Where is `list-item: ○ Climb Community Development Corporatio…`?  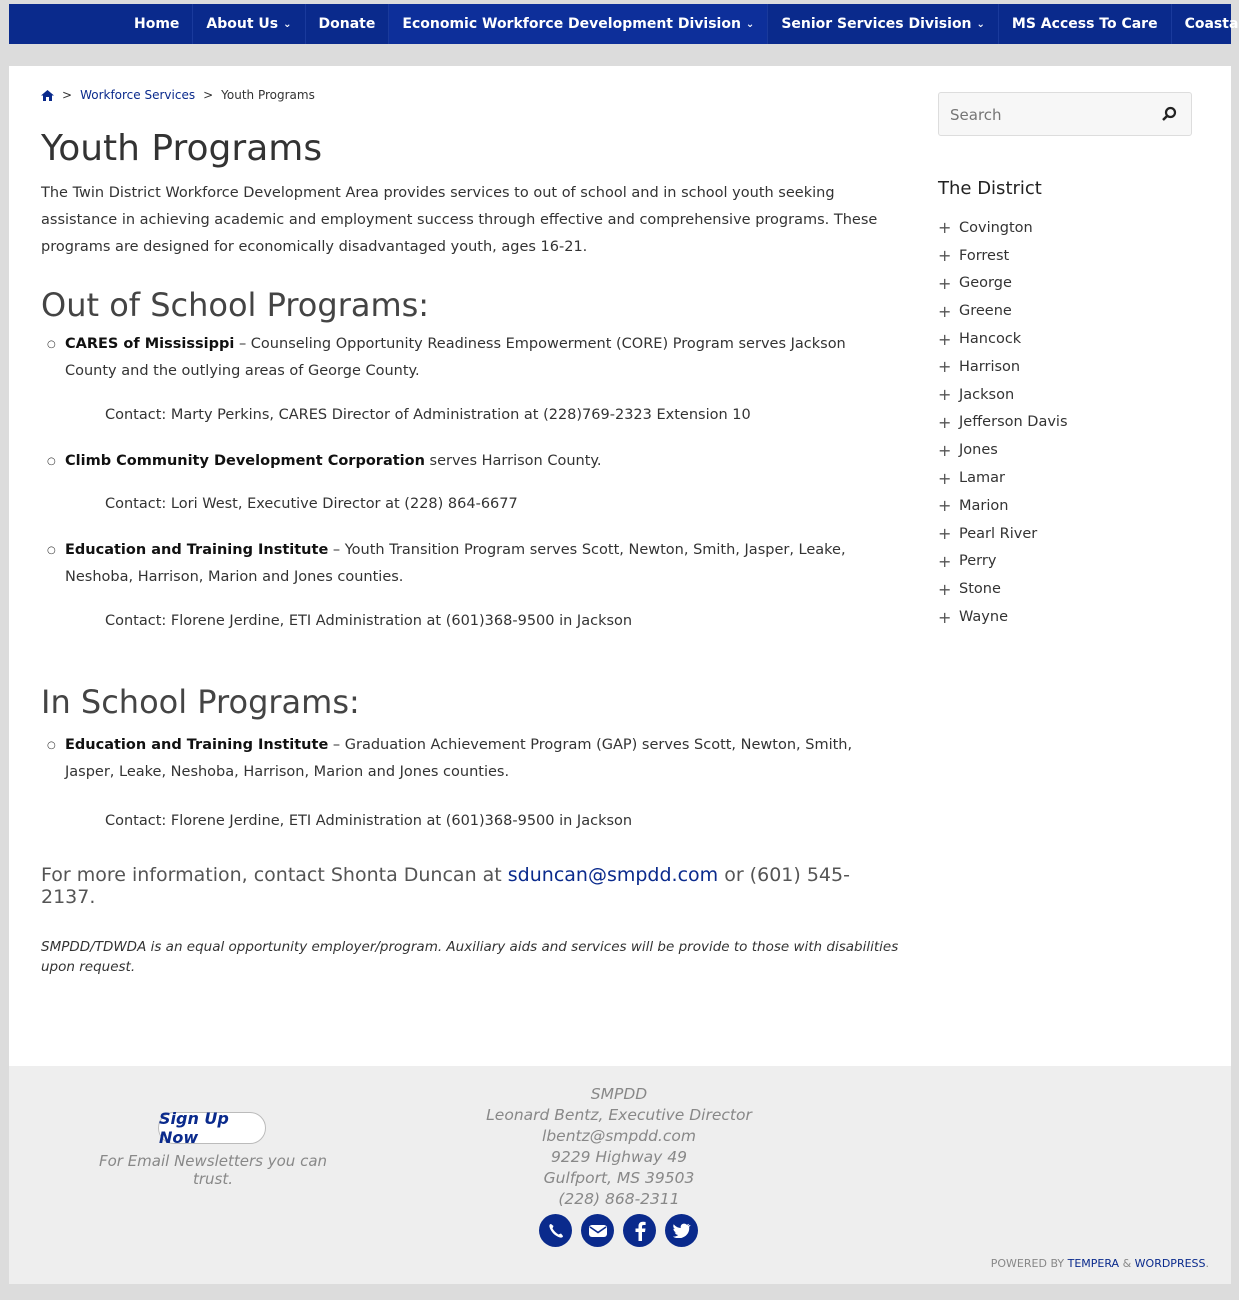
list-item: ○ Climb Community Development Corporatio… is located at coordinates (471, 461).